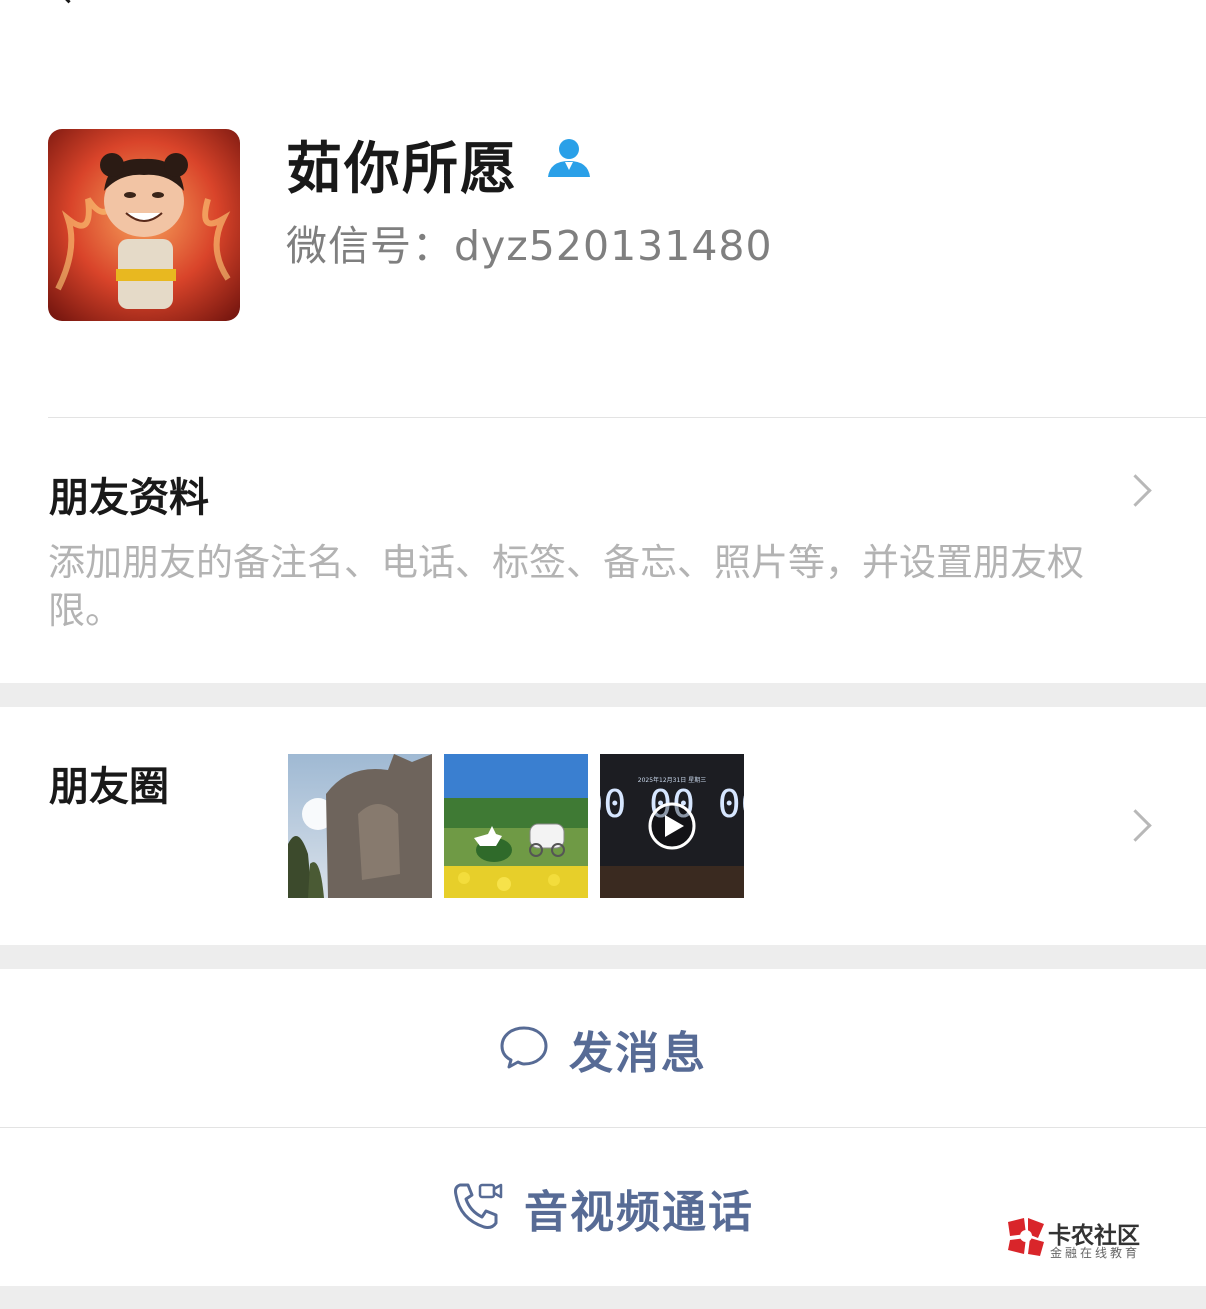 The image size is (1206, 1309). What do you see at coordinates (524, 1049) in the screenshot?
I see `chat-bubble-icon` at bounding box center [524, 1049].